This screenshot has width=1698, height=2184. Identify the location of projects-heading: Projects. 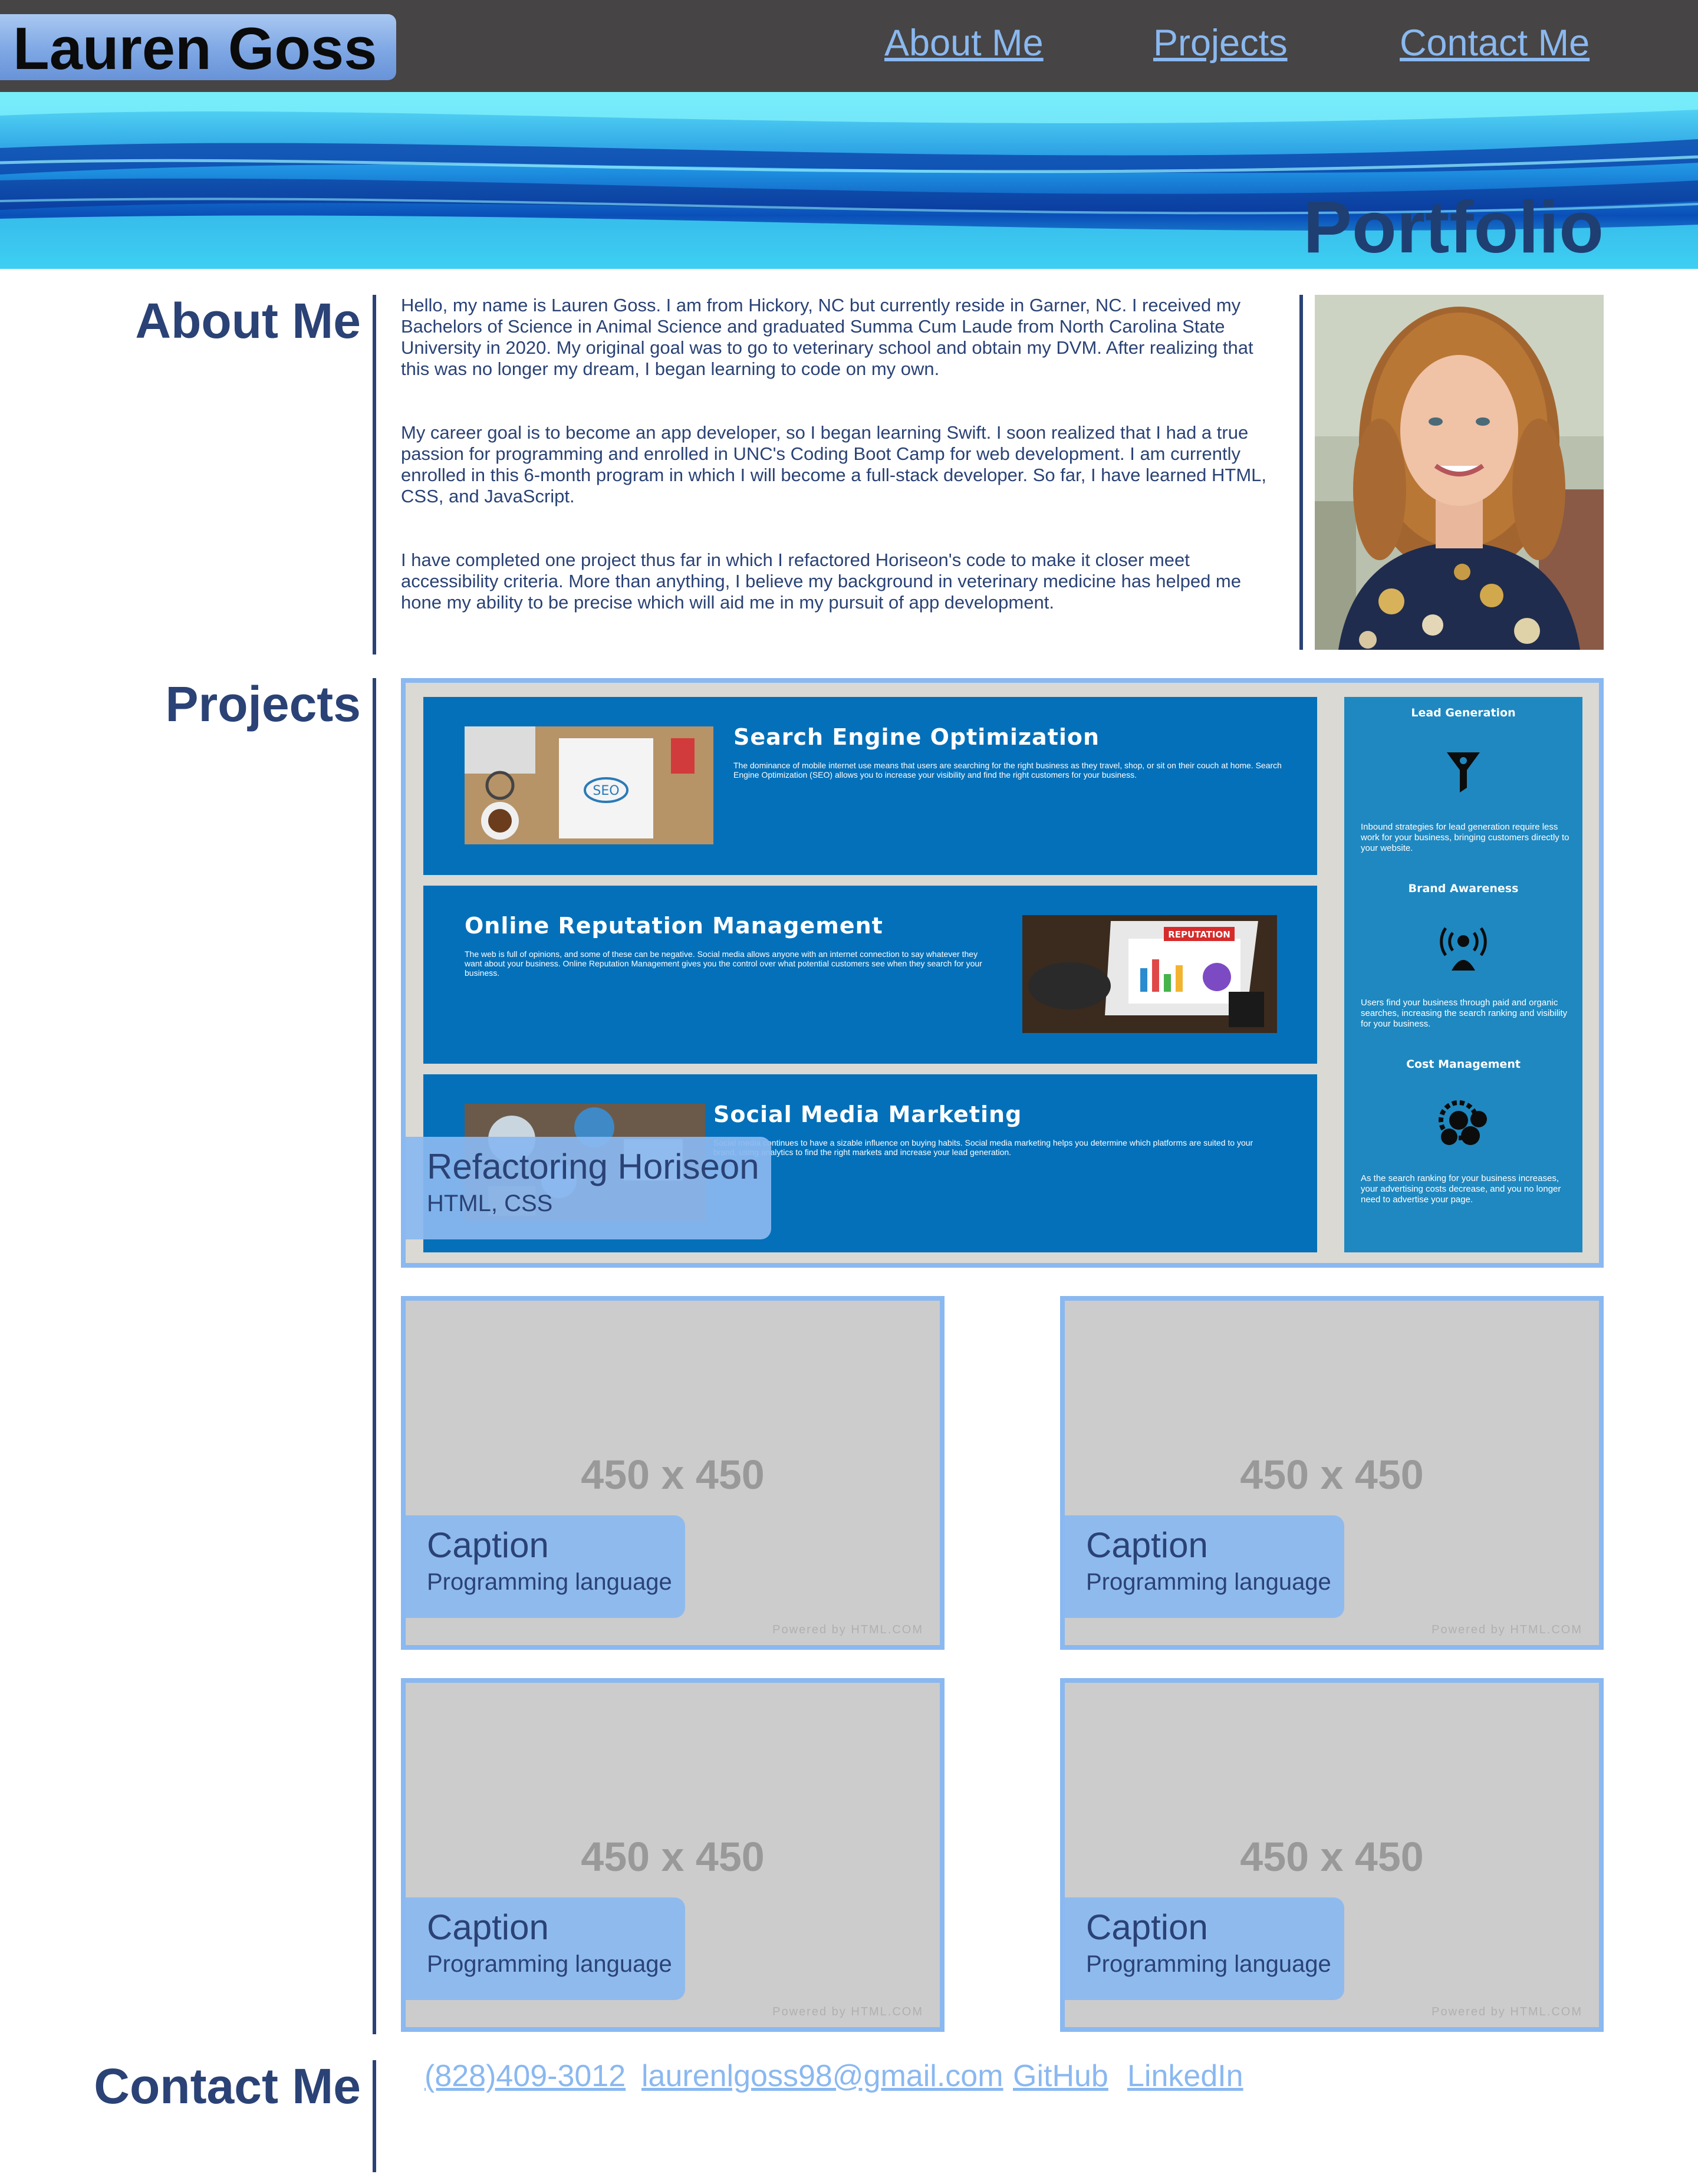
(263, 704).